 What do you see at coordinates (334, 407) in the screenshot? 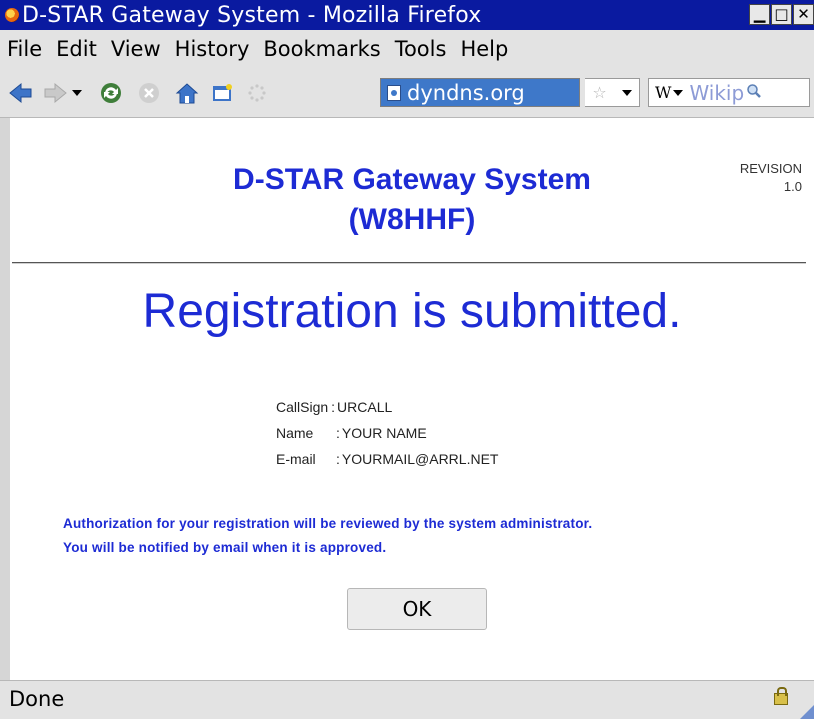
I see `detail-row-callsign: CallSign : URCALL` at bounding box center [334, 407].